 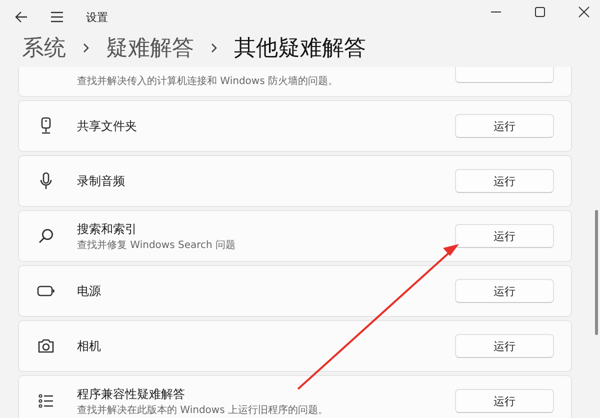 What do you see at coordinates (107, 126) in the screenshot?
I see `troubleshooter-title: 共享文件夹` at bounding box center [107, 126].